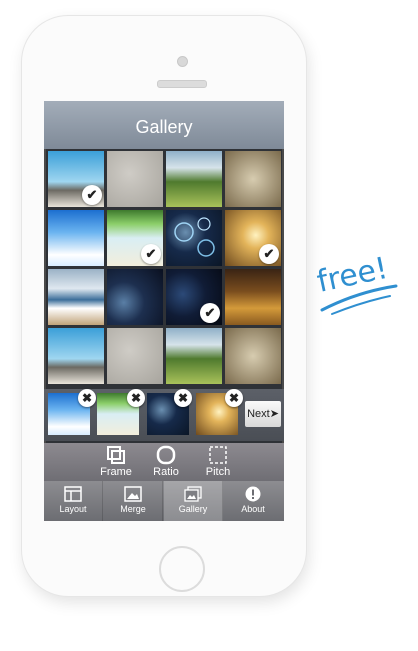 Image resolution: width=418 pixels, height=651 pixels. I want to click on layout-toolbar: Frame Ratio Pitch, so click(164, 462).